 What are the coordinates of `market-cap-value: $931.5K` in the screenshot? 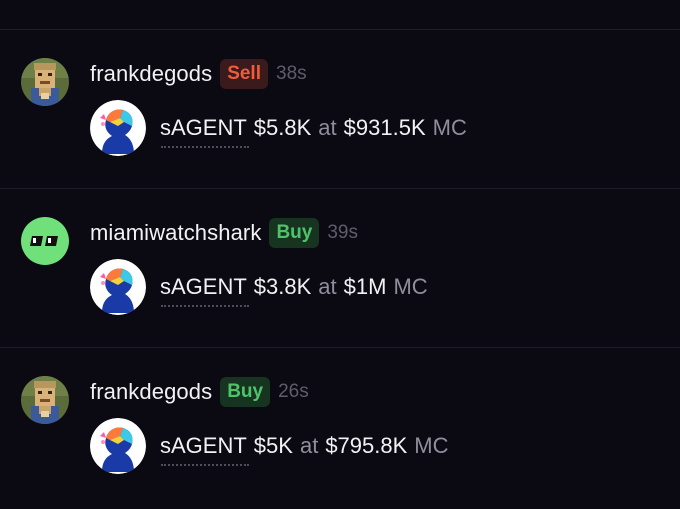 It's located at (384, 127).